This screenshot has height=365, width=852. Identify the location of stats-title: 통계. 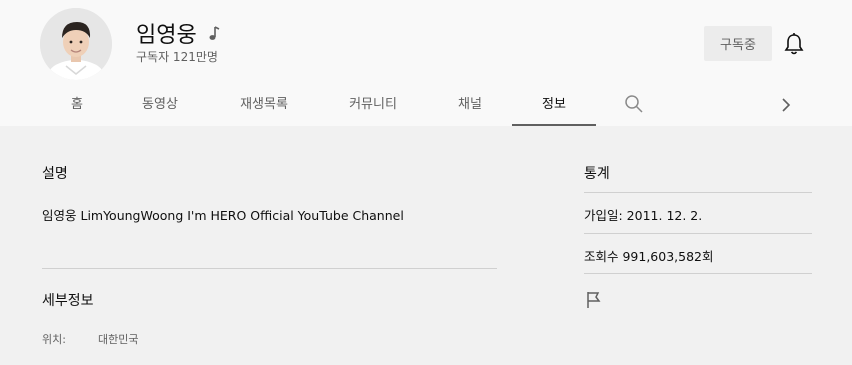
(597, 174).